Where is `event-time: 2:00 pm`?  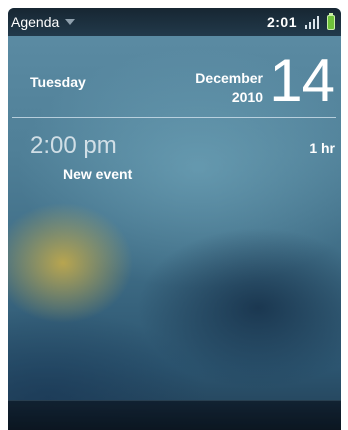
event-time: 2:00 pm is located at coordinates (73, 145).